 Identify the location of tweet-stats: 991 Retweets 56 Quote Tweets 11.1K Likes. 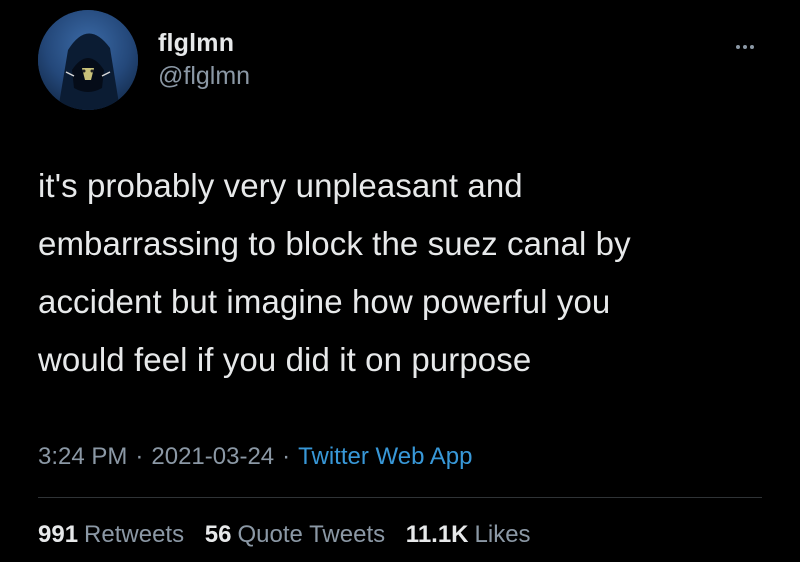
(291, 535).